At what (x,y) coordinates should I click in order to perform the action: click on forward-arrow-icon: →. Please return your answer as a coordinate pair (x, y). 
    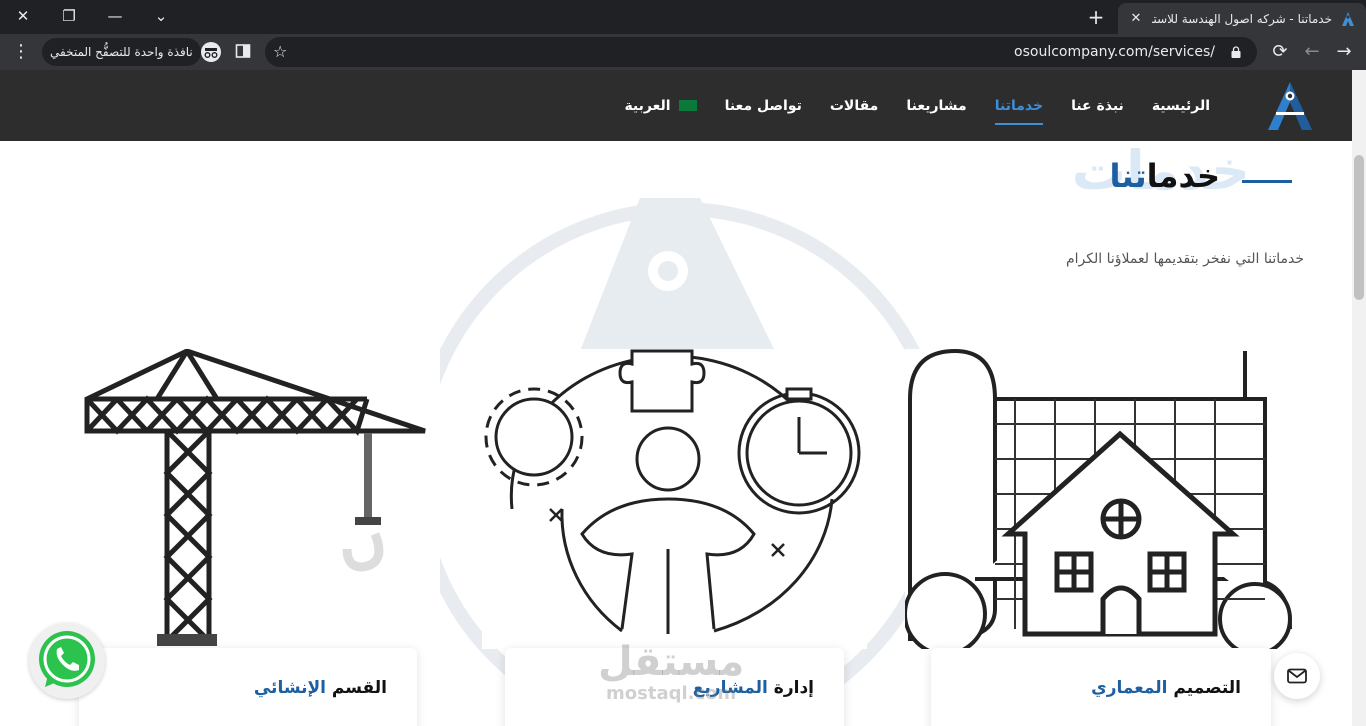
    Looking at the image, I should click on (1344, 51).